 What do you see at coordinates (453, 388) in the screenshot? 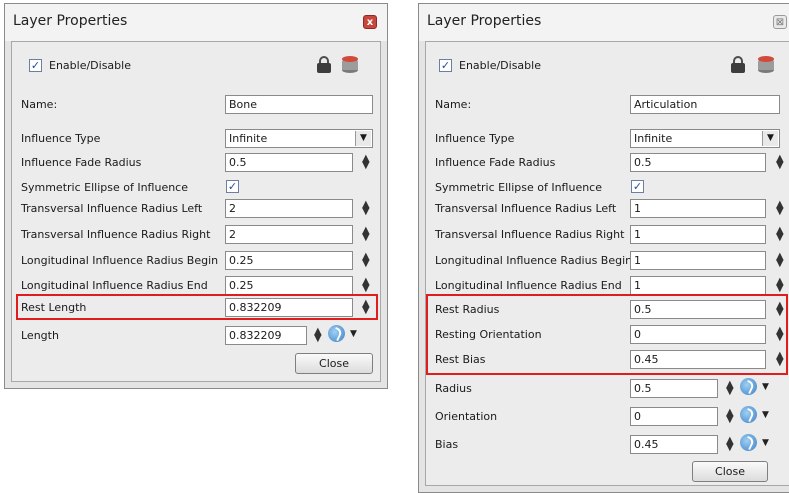
I see `field-label: Radius` at bounding box center [453, 388].